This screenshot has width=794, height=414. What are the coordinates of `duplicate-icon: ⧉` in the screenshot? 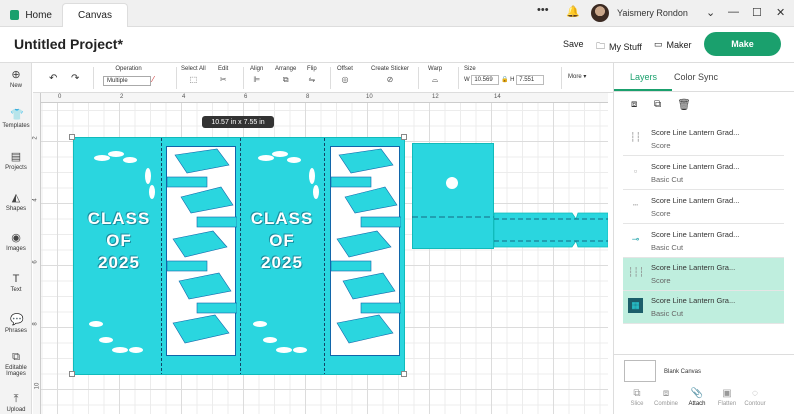 It's located at (657, 104).